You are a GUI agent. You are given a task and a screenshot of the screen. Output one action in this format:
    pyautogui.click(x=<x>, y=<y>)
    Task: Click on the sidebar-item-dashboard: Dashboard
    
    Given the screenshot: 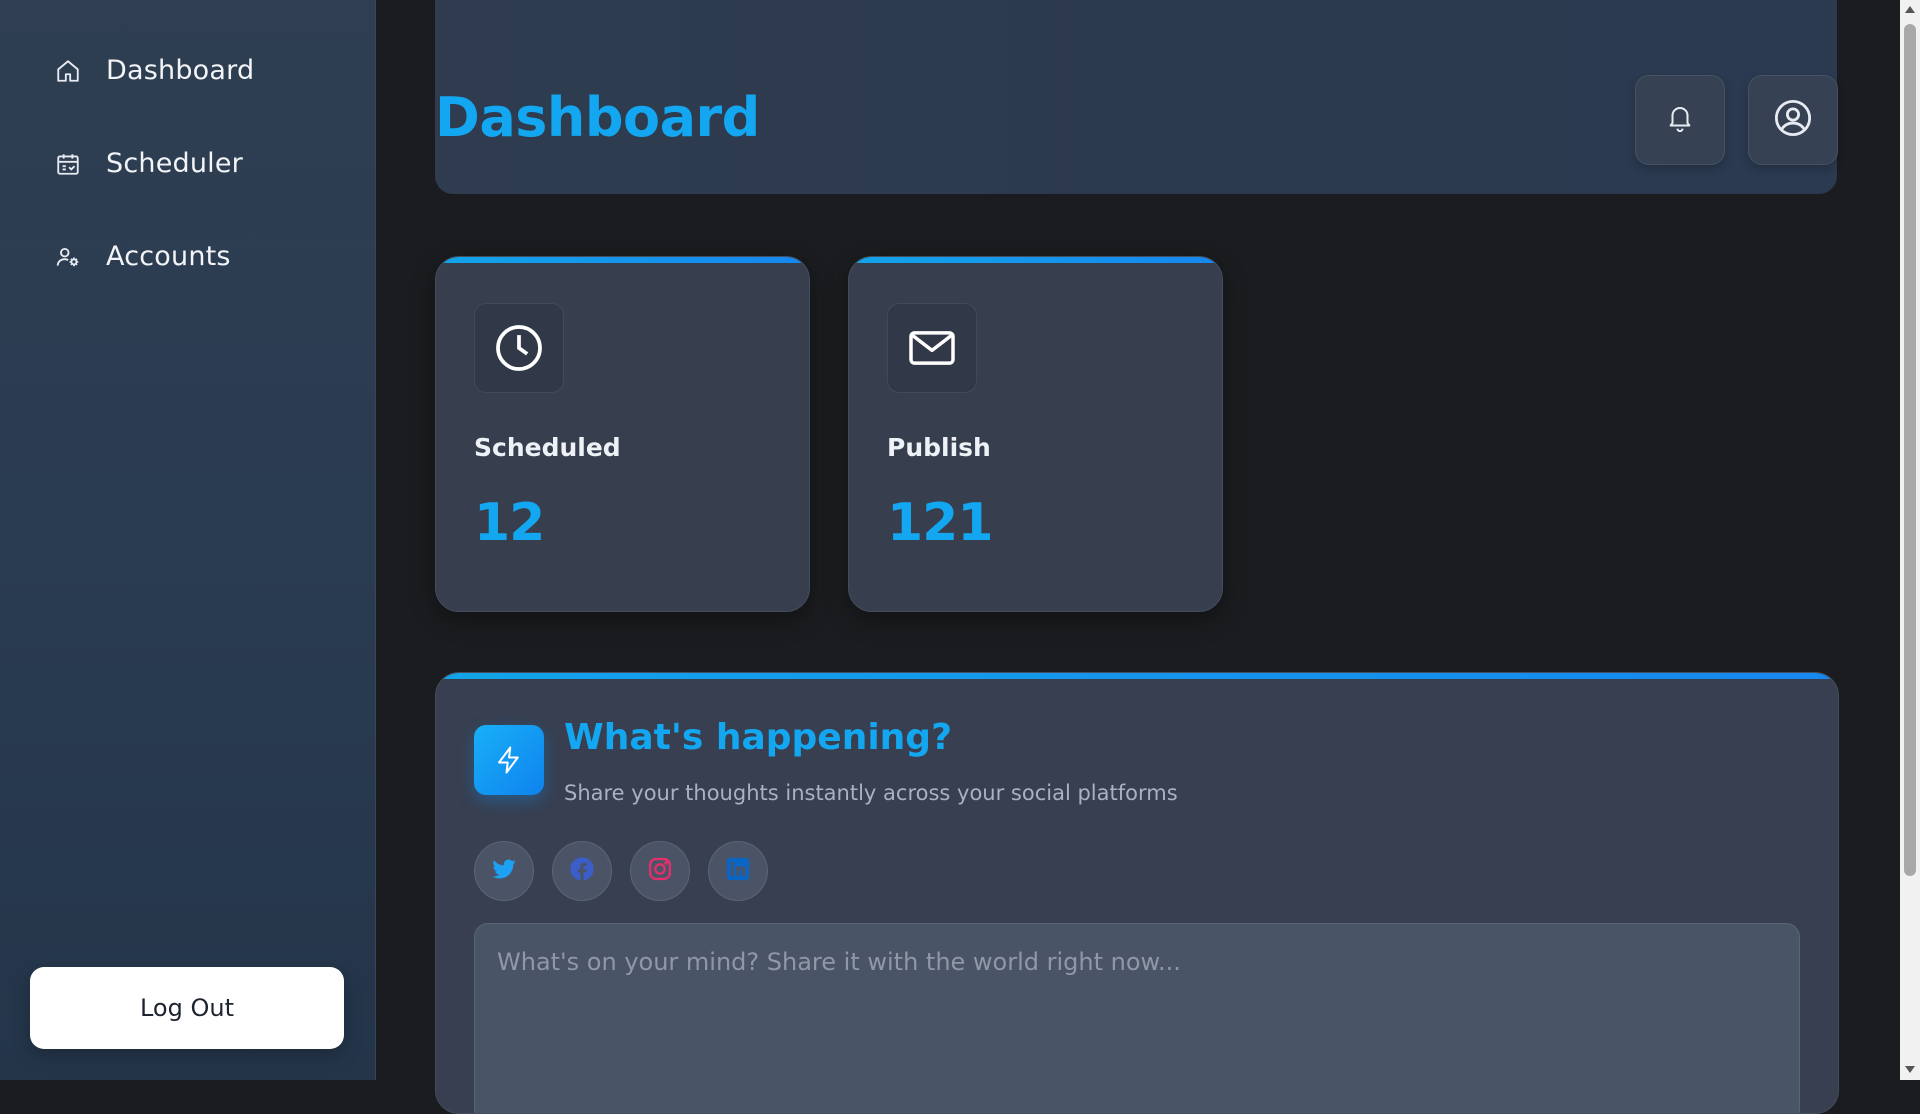 What is the action you would take?
    pyautogui.click(x=187, y=70)
    